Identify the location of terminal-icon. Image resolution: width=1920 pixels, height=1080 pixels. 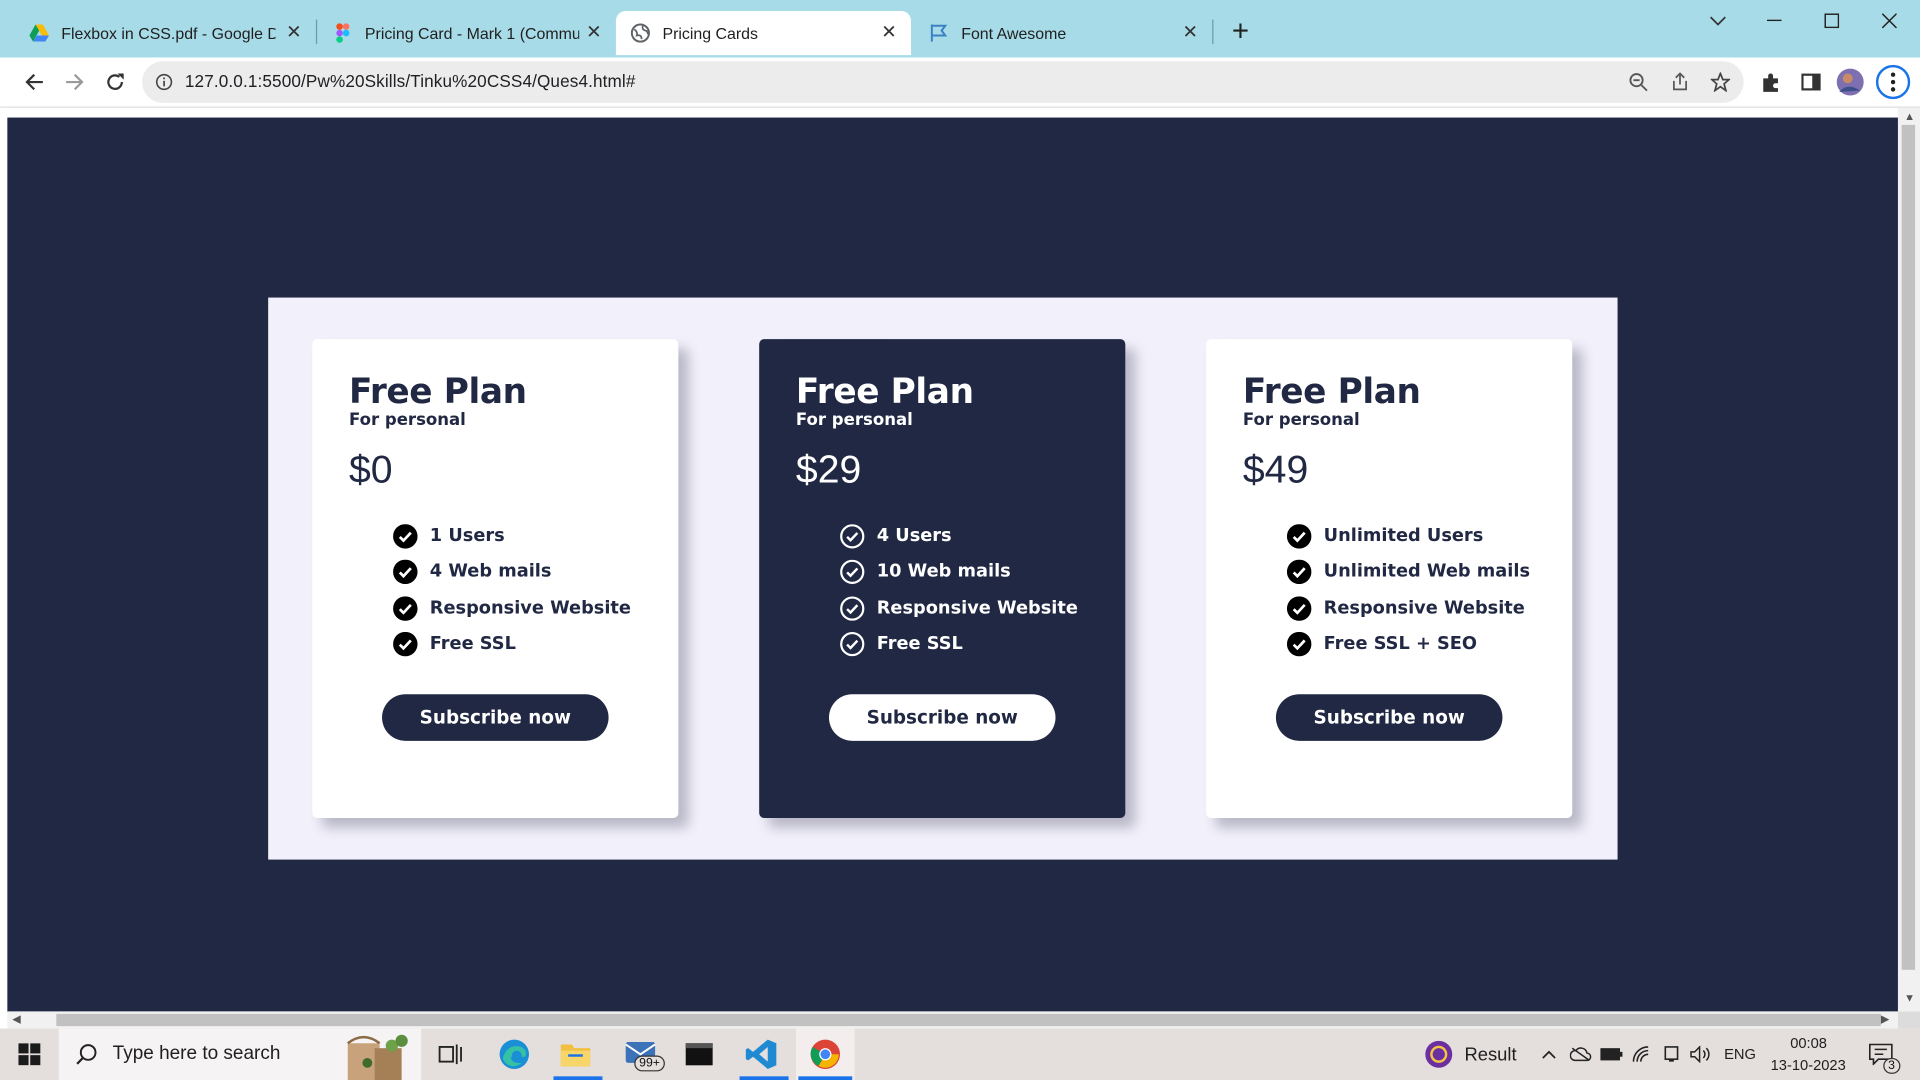
(699, 1054).